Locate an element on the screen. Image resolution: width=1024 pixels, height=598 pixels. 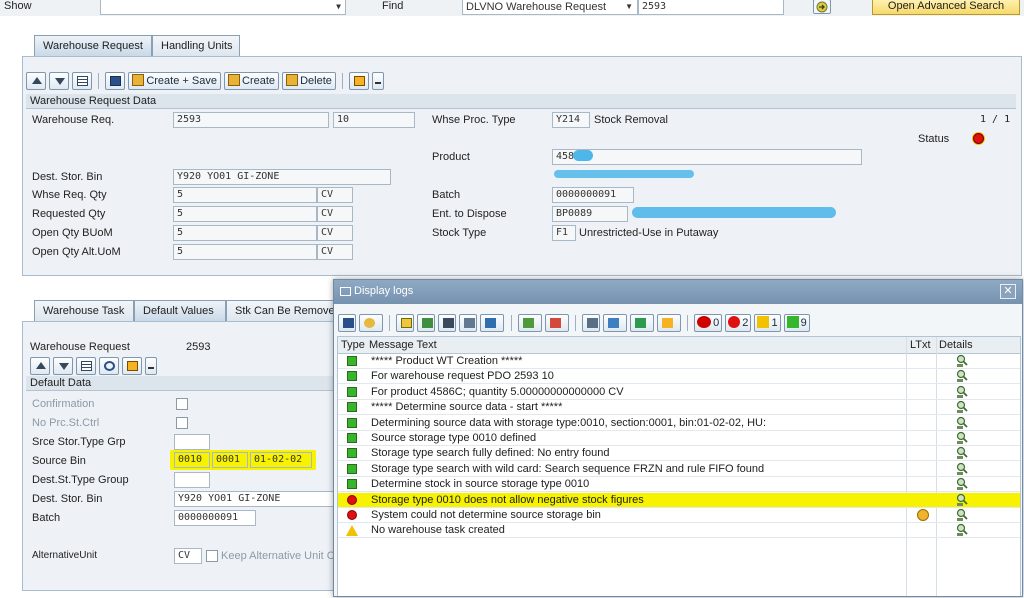
stock-type-code: F1 is located at coordinates (564, 233).